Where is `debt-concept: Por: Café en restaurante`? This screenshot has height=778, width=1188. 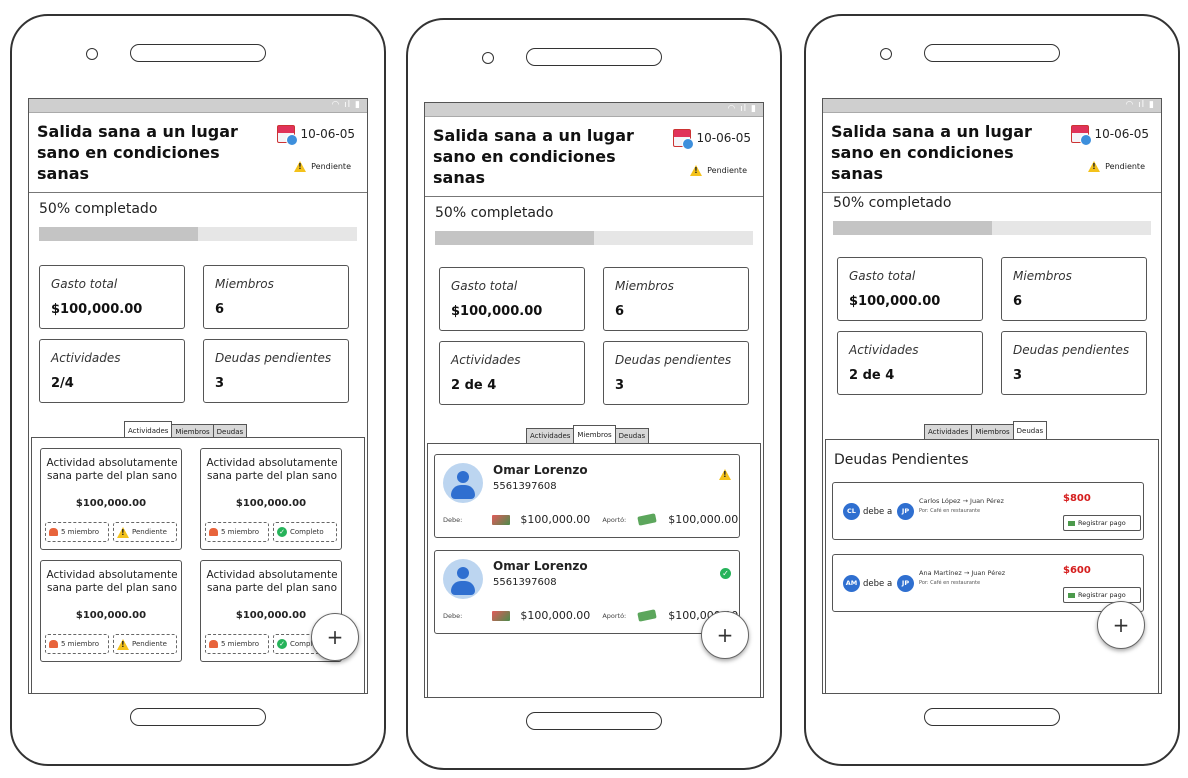 debt-concept: Por: Café en restaurante is located at coordinates (950, 511).